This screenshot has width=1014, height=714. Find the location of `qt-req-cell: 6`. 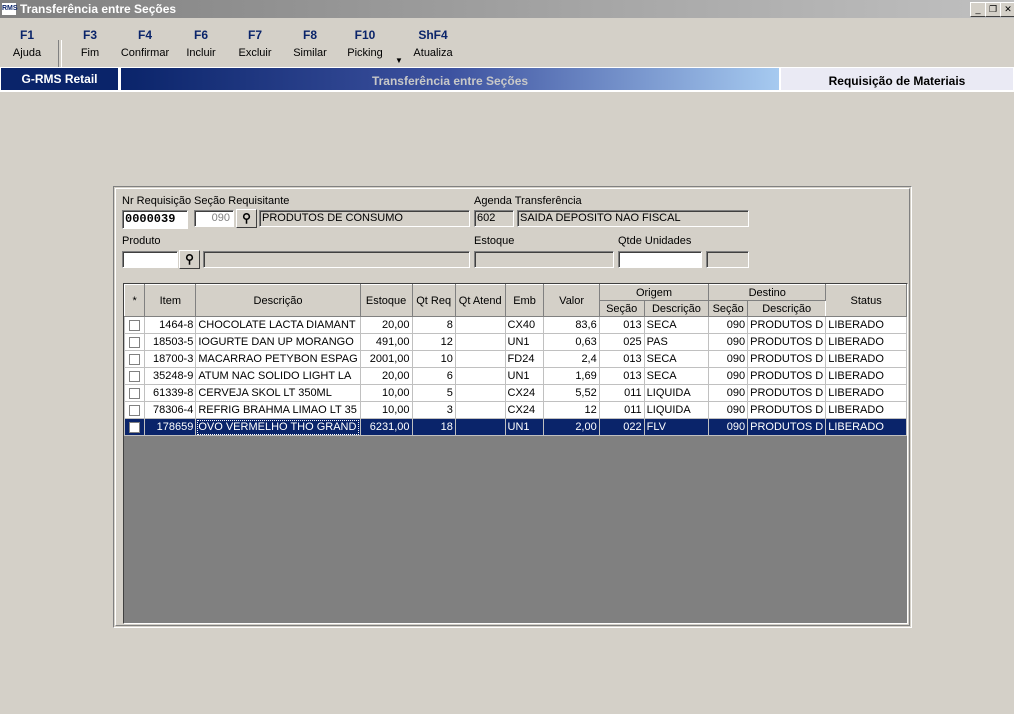

qt-req-cell: 6 is located at coordinates (433, 376).